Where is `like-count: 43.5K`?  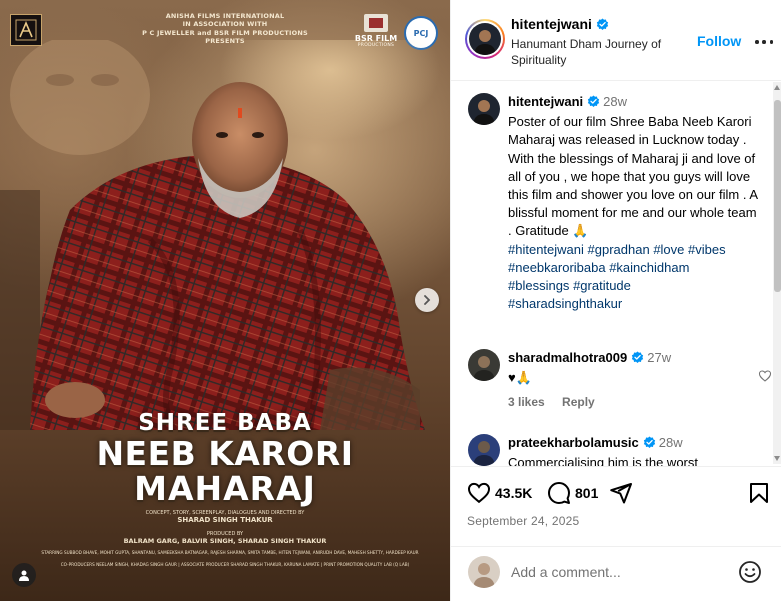
like-count: 43.5K is located at coordinates (513, 493).